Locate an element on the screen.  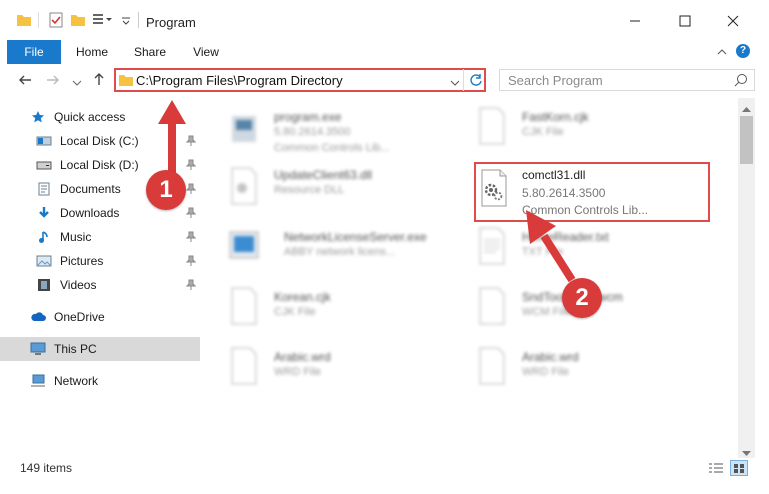
step-1-badge: 1 is located at coordinates (166, 190).